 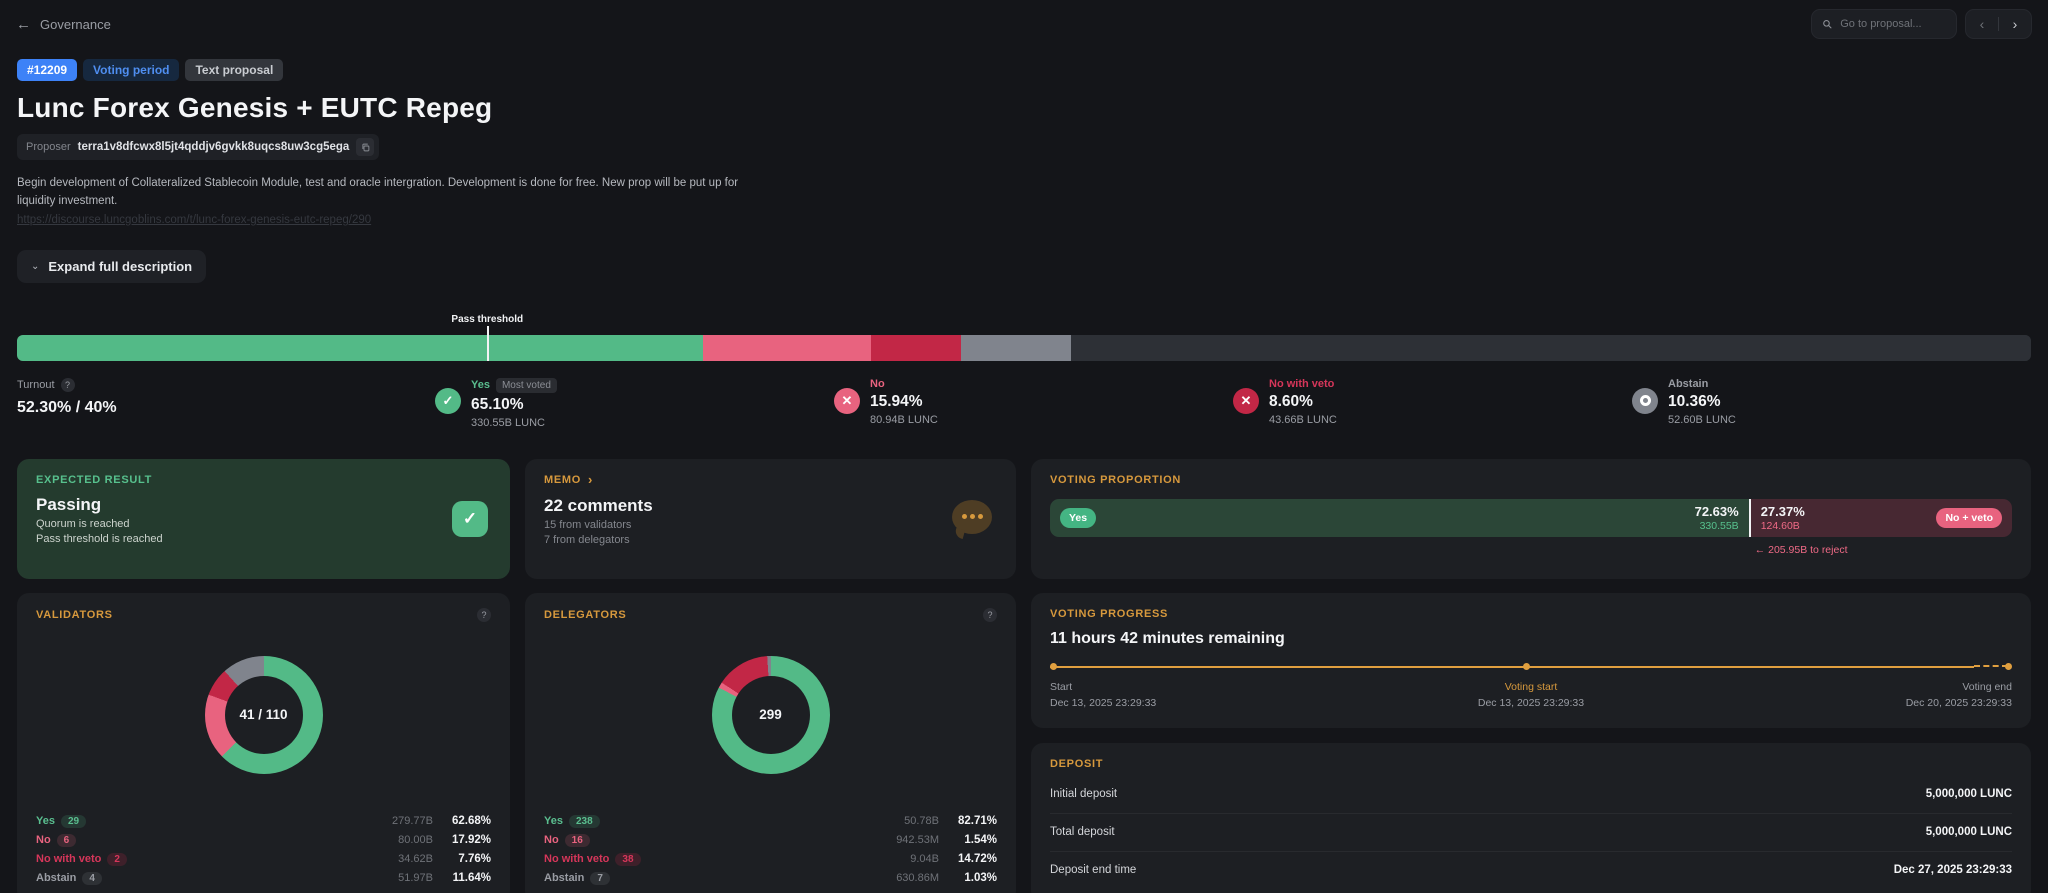 I want to click on proposal-search, so click(x=1884, y=24).